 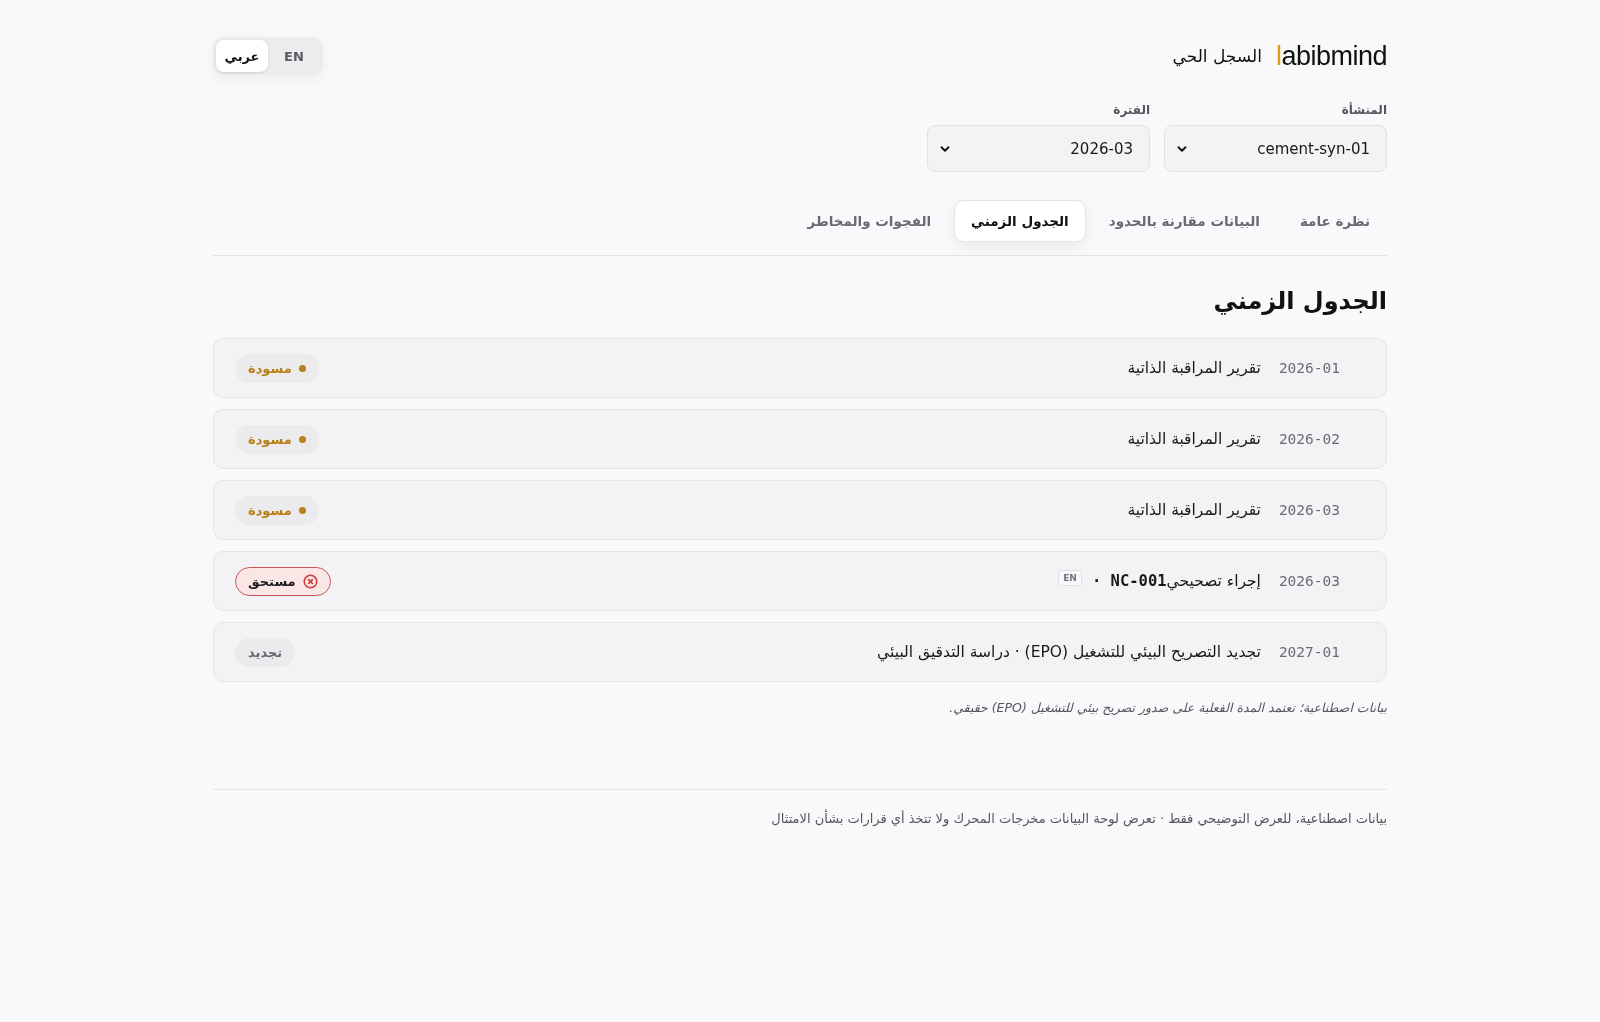 I want to click on language-button: عربي, so click(x=242, y=56).